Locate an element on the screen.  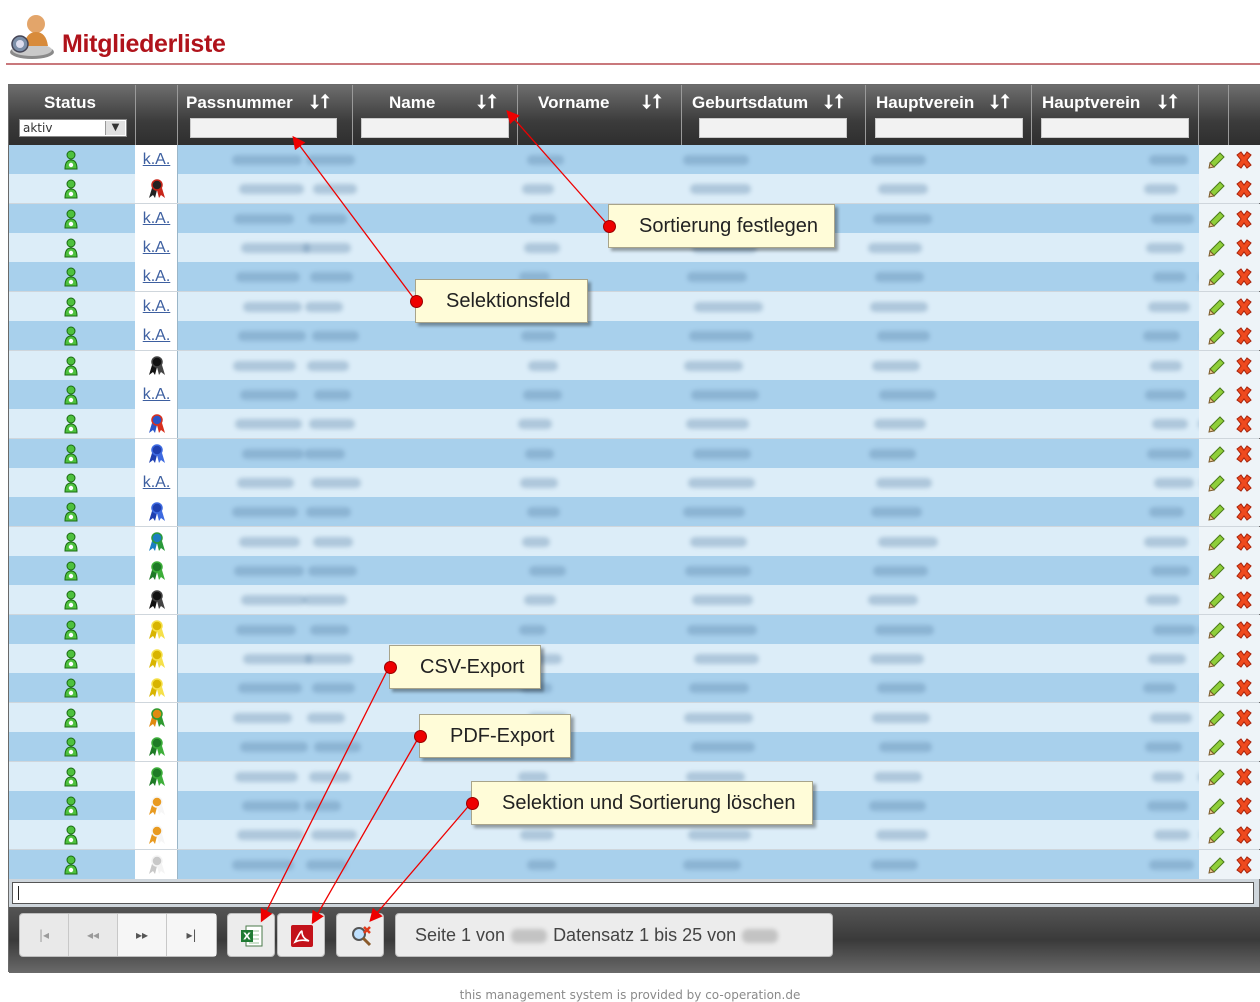
prev-page-button: ◂◂ is located at coordinates (93, 935).